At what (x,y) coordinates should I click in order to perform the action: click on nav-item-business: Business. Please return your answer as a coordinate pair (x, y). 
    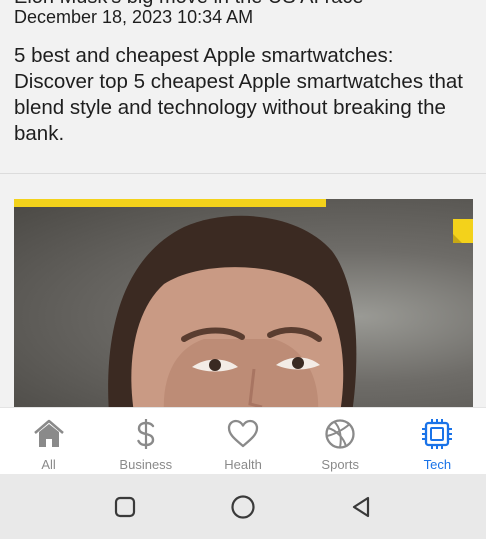
    Looking at the image, I should click on (145, 441).